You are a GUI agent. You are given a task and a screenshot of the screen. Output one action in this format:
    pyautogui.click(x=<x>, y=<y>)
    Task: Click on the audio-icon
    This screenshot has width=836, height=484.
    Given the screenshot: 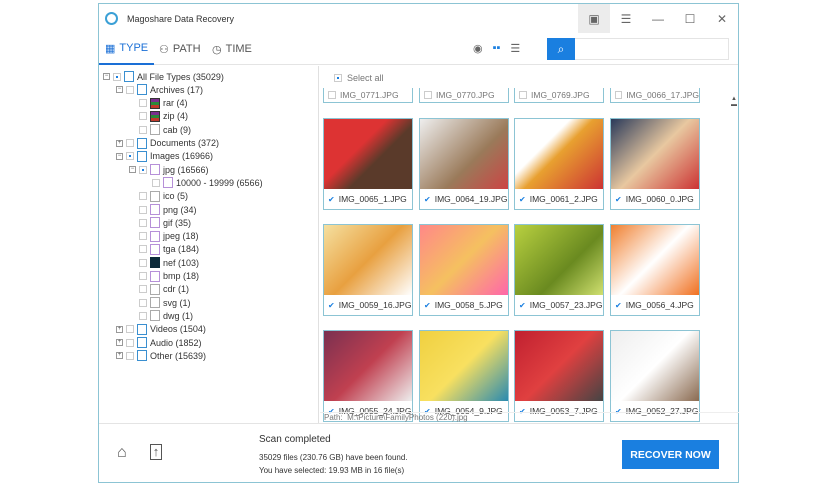 What is the action you would take?
    pyautogui.click(x=142, y=342)
    